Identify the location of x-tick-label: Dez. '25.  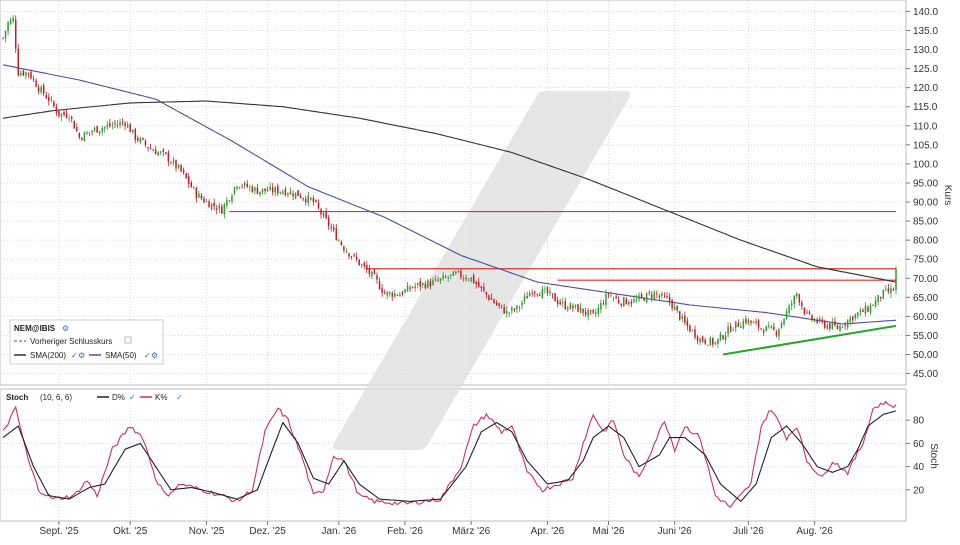
(267, 531).